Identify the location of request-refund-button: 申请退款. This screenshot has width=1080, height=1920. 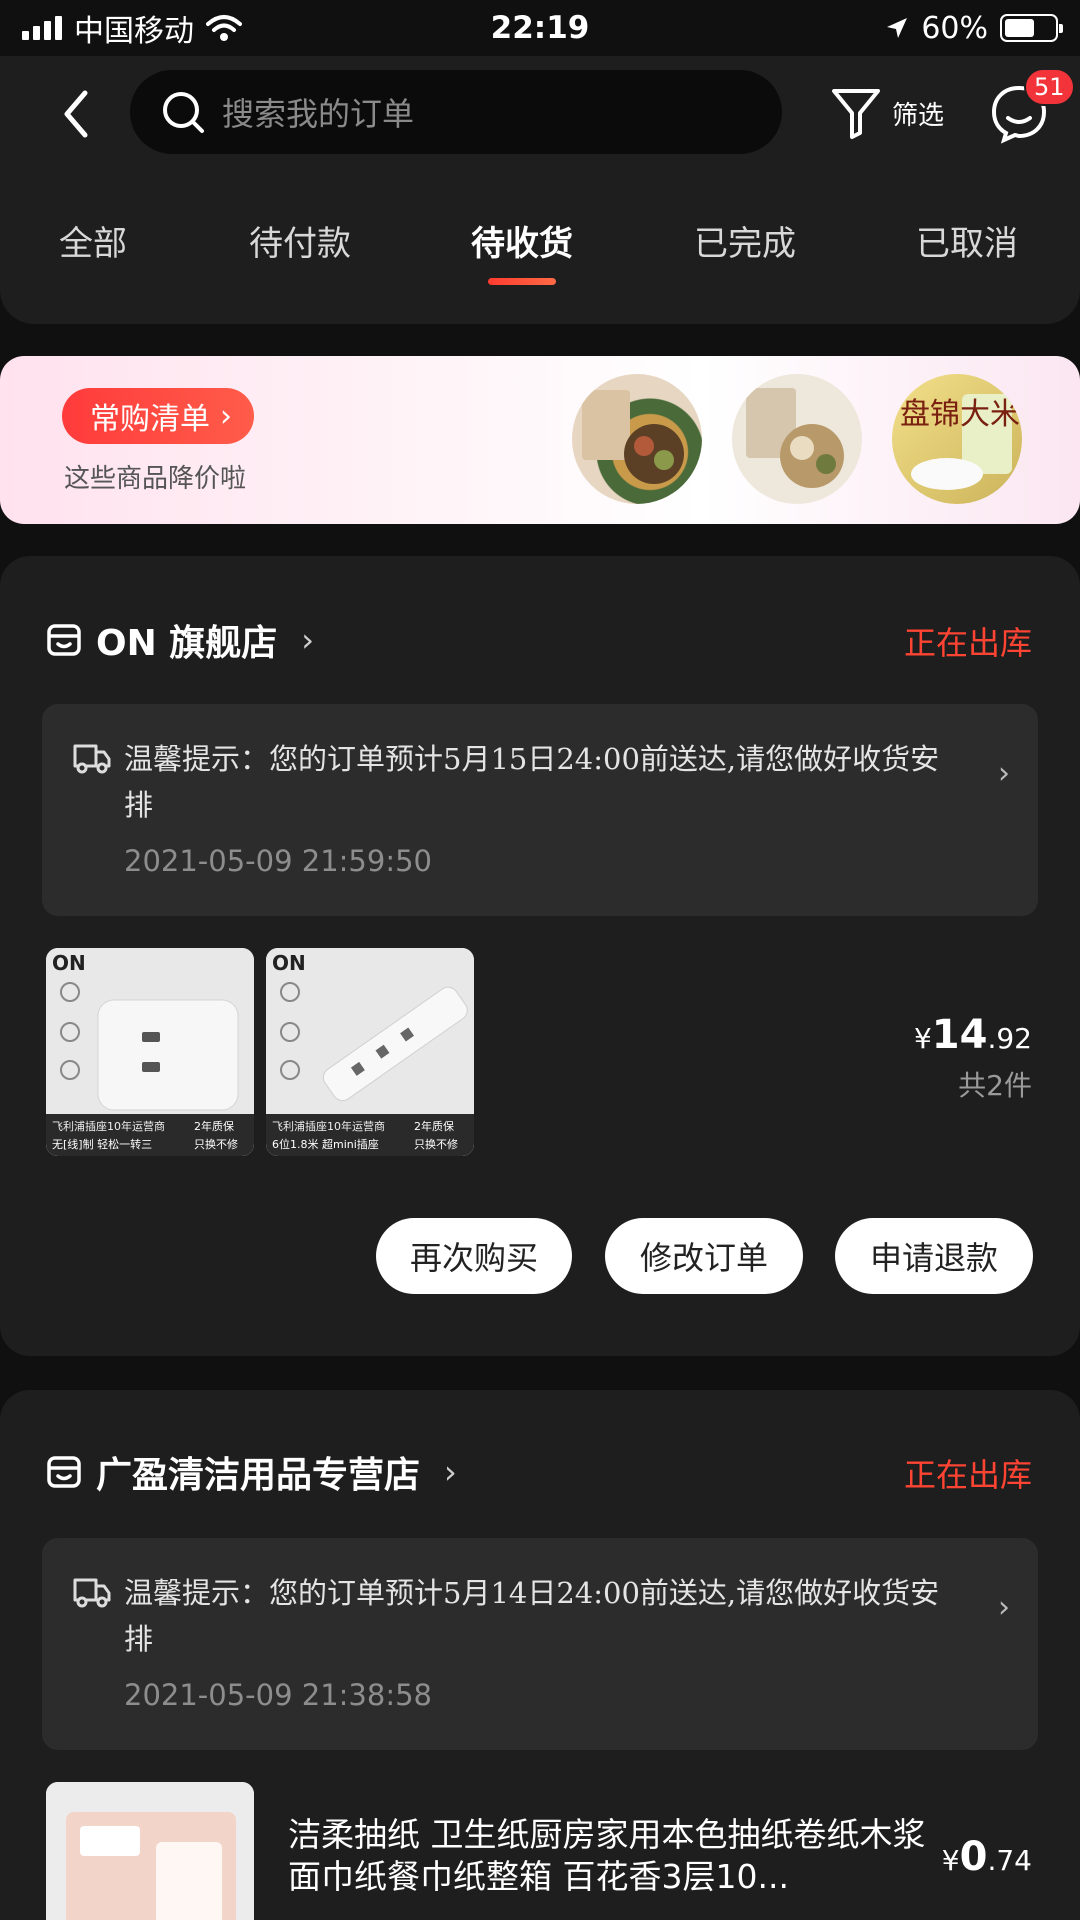
(934, 1256).